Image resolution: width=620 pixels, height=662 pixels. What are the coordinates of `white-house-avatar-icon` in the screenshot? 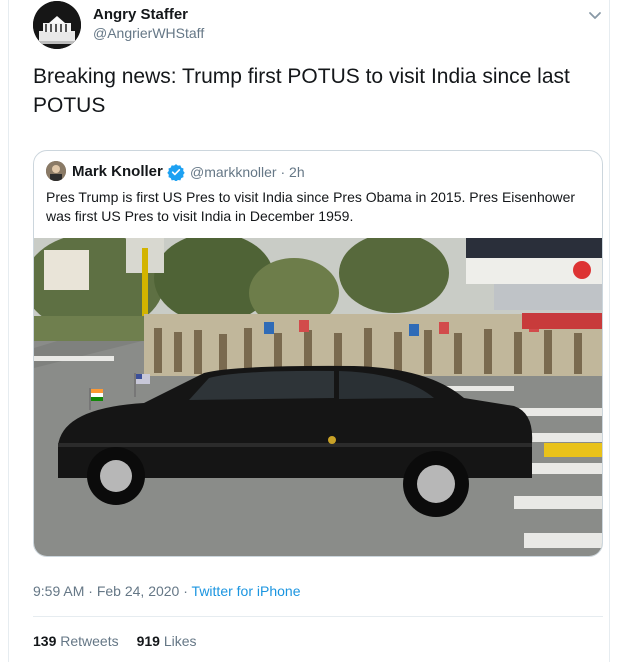 It's located at (57, 25).